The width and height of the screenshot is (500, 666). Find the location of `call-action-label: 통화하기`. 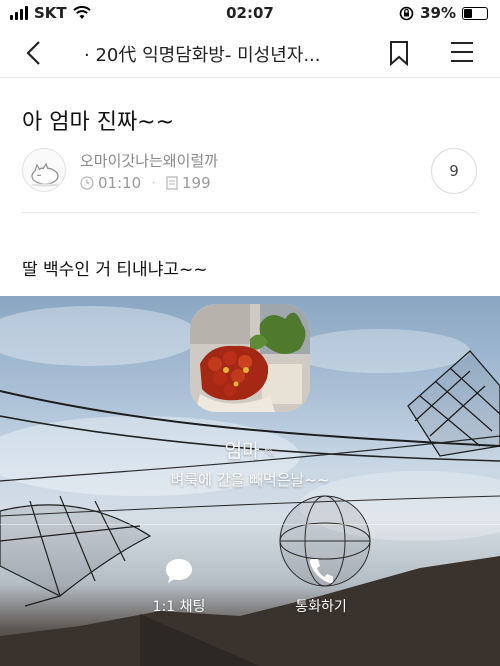

call-action-label: 통화하기 is located at coordinates (321, 607).